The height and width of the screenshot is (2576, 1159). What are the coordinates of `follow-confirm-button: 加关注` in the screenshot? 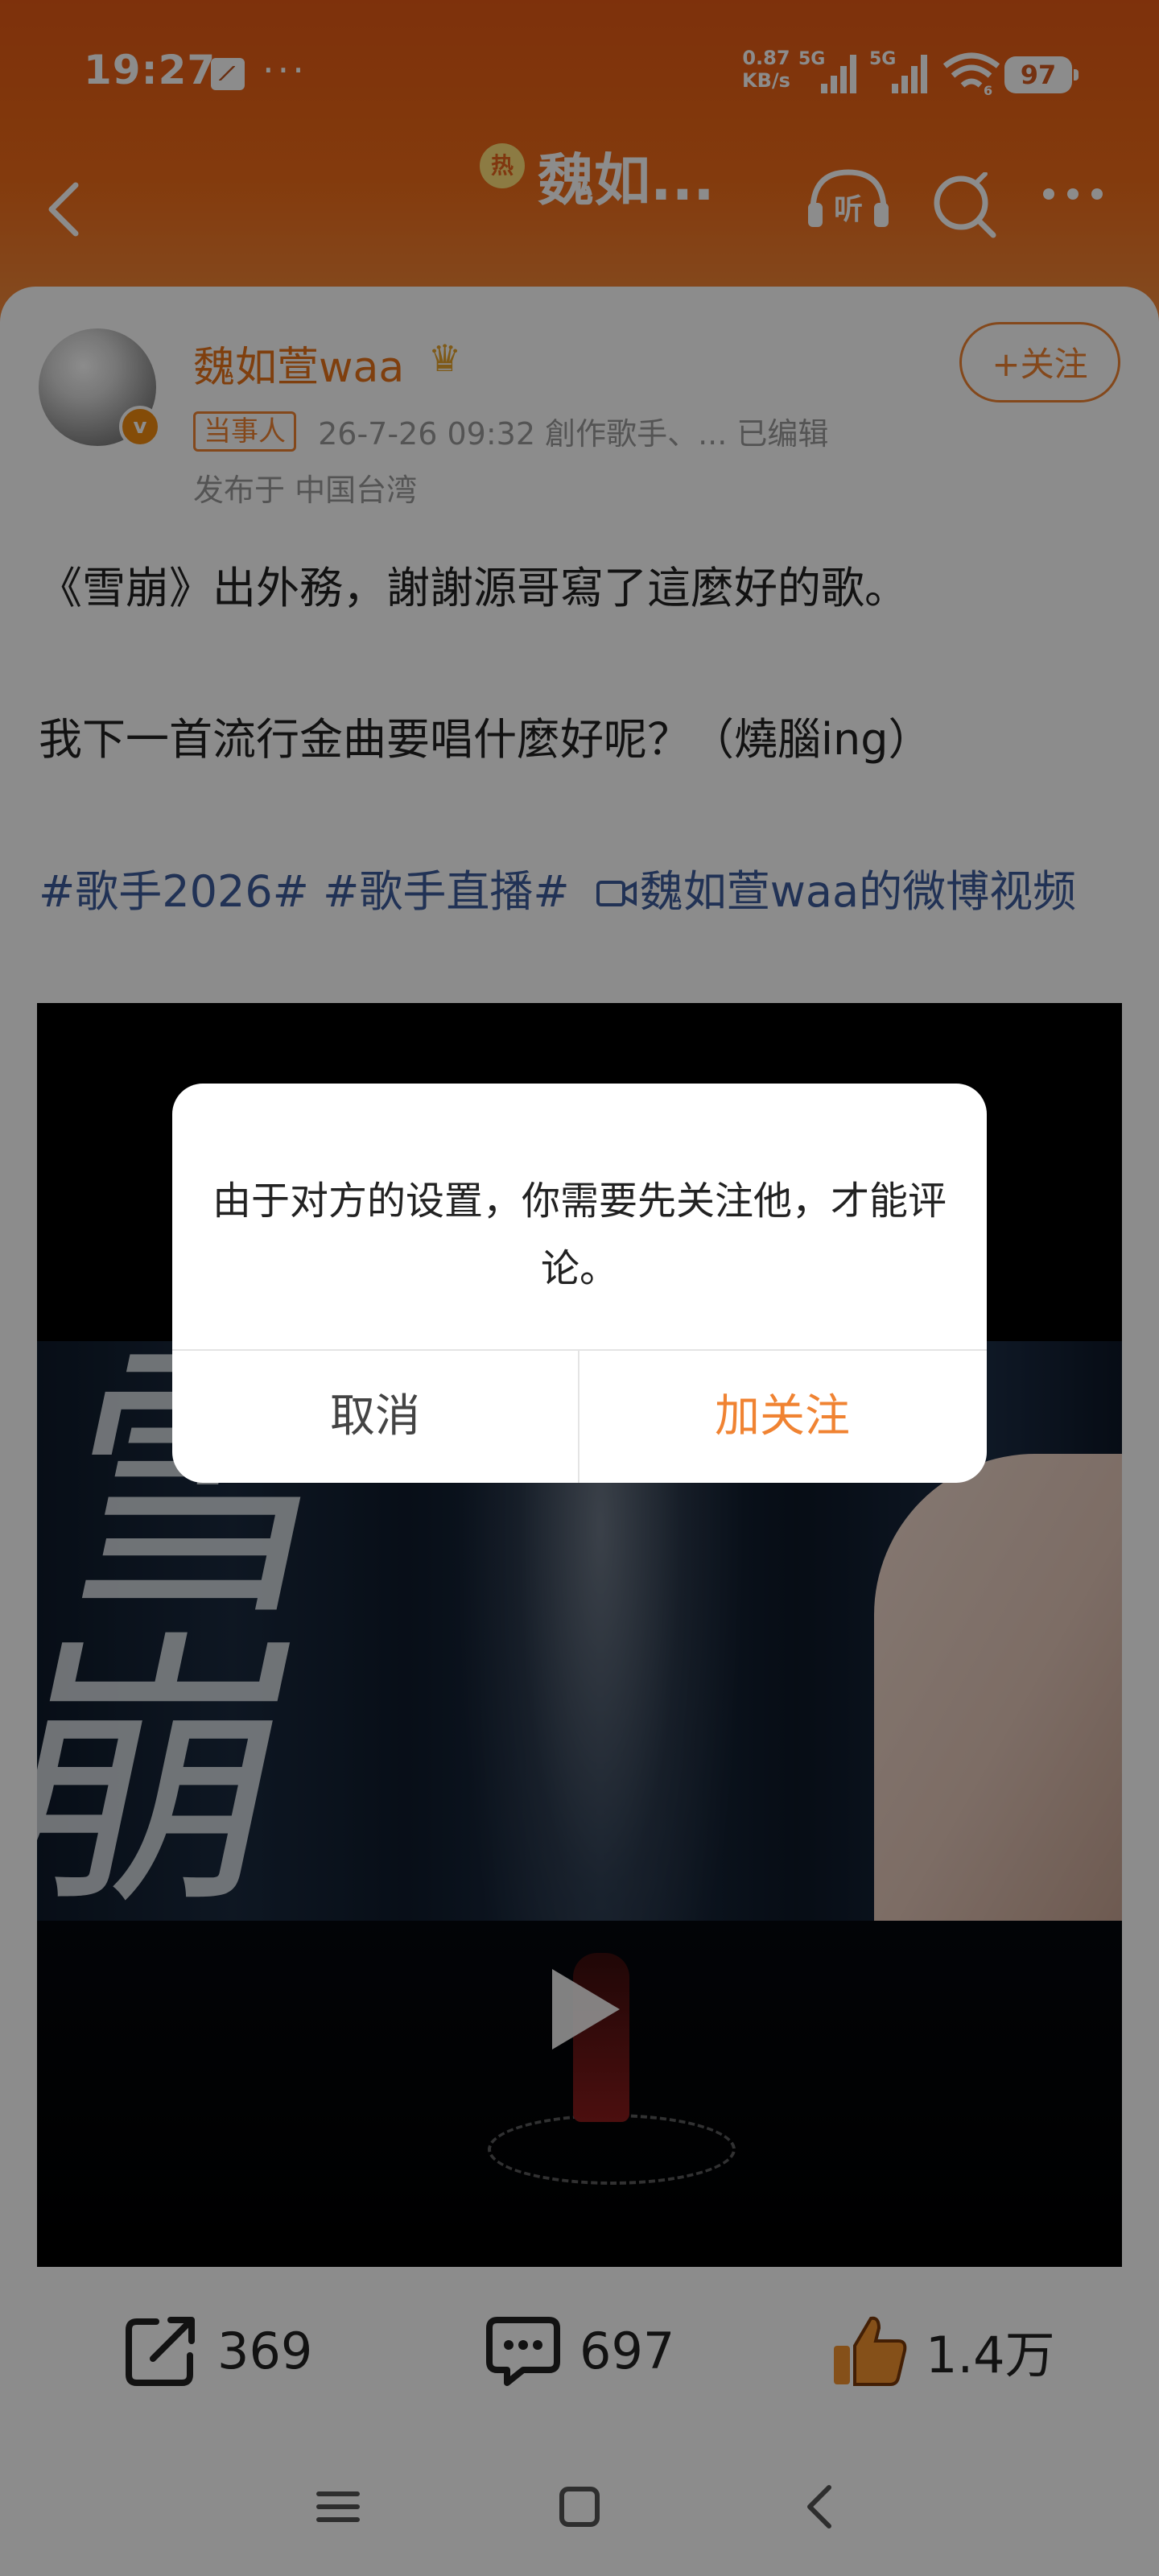 It's located at (782, 1417).